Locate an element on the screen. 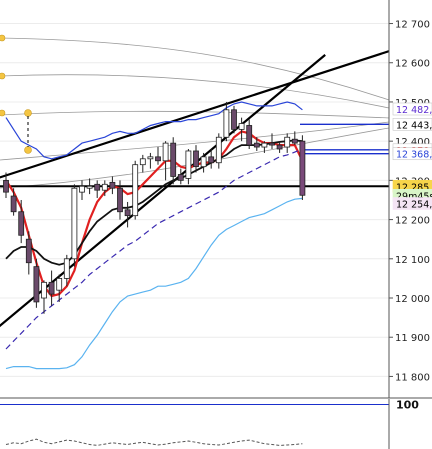 The height and width of the screenshot is (449, 432). indicator-tick-label: 100 is located at coordinates (407, 404).